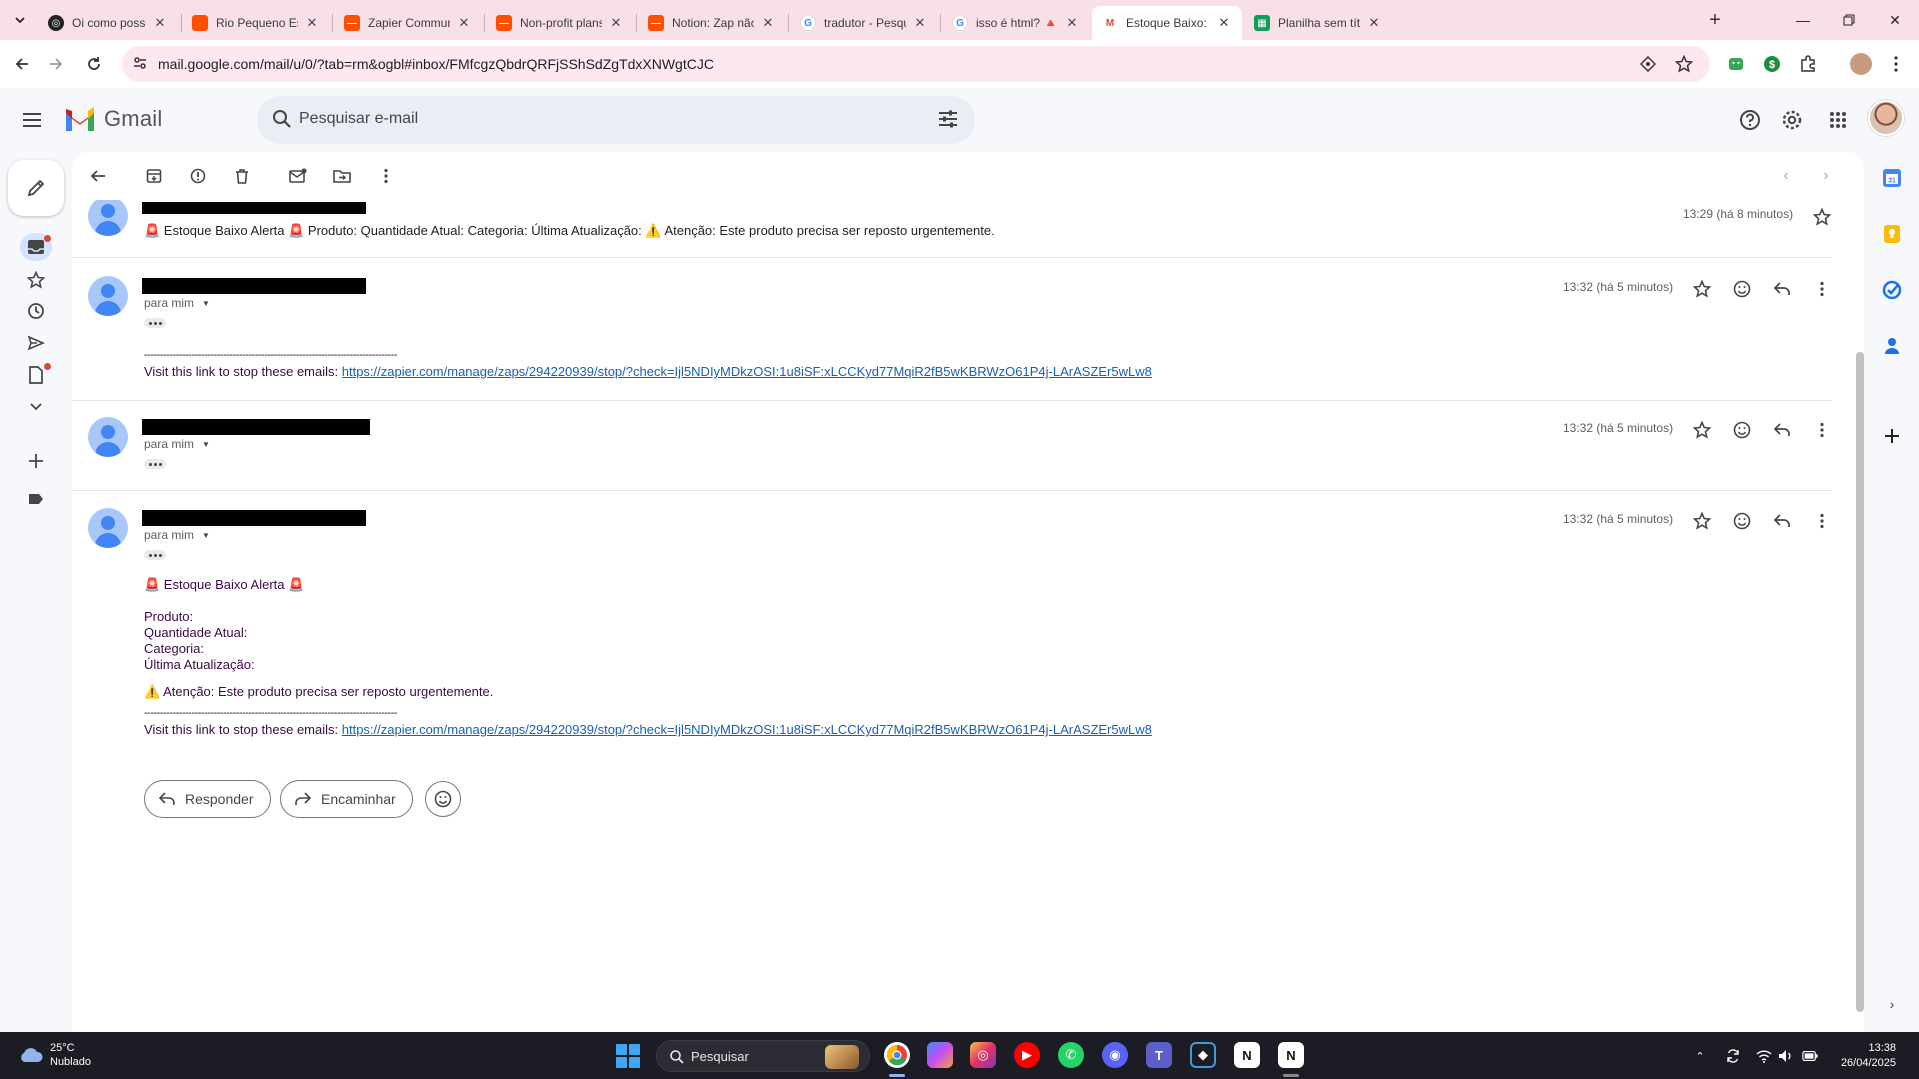 Image resolution: width=1919 pixels, height=1079 pixels. Describe the element at coordinates (20, 20) in the screenshot. I see `tab-search-chevron-icon` at that location.